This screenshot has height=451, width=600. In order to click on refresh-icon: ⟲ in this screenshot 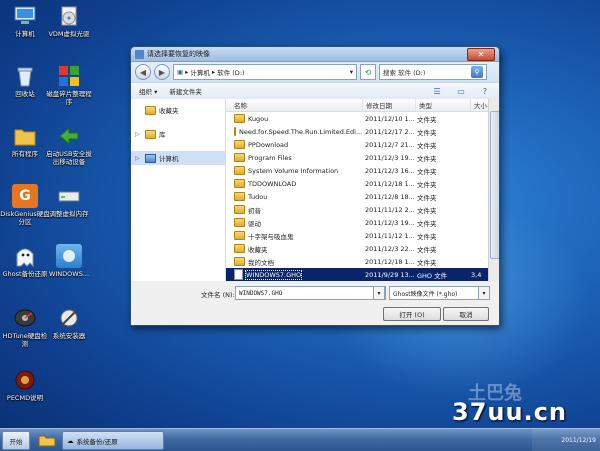, I will do `click(368, 72)`.